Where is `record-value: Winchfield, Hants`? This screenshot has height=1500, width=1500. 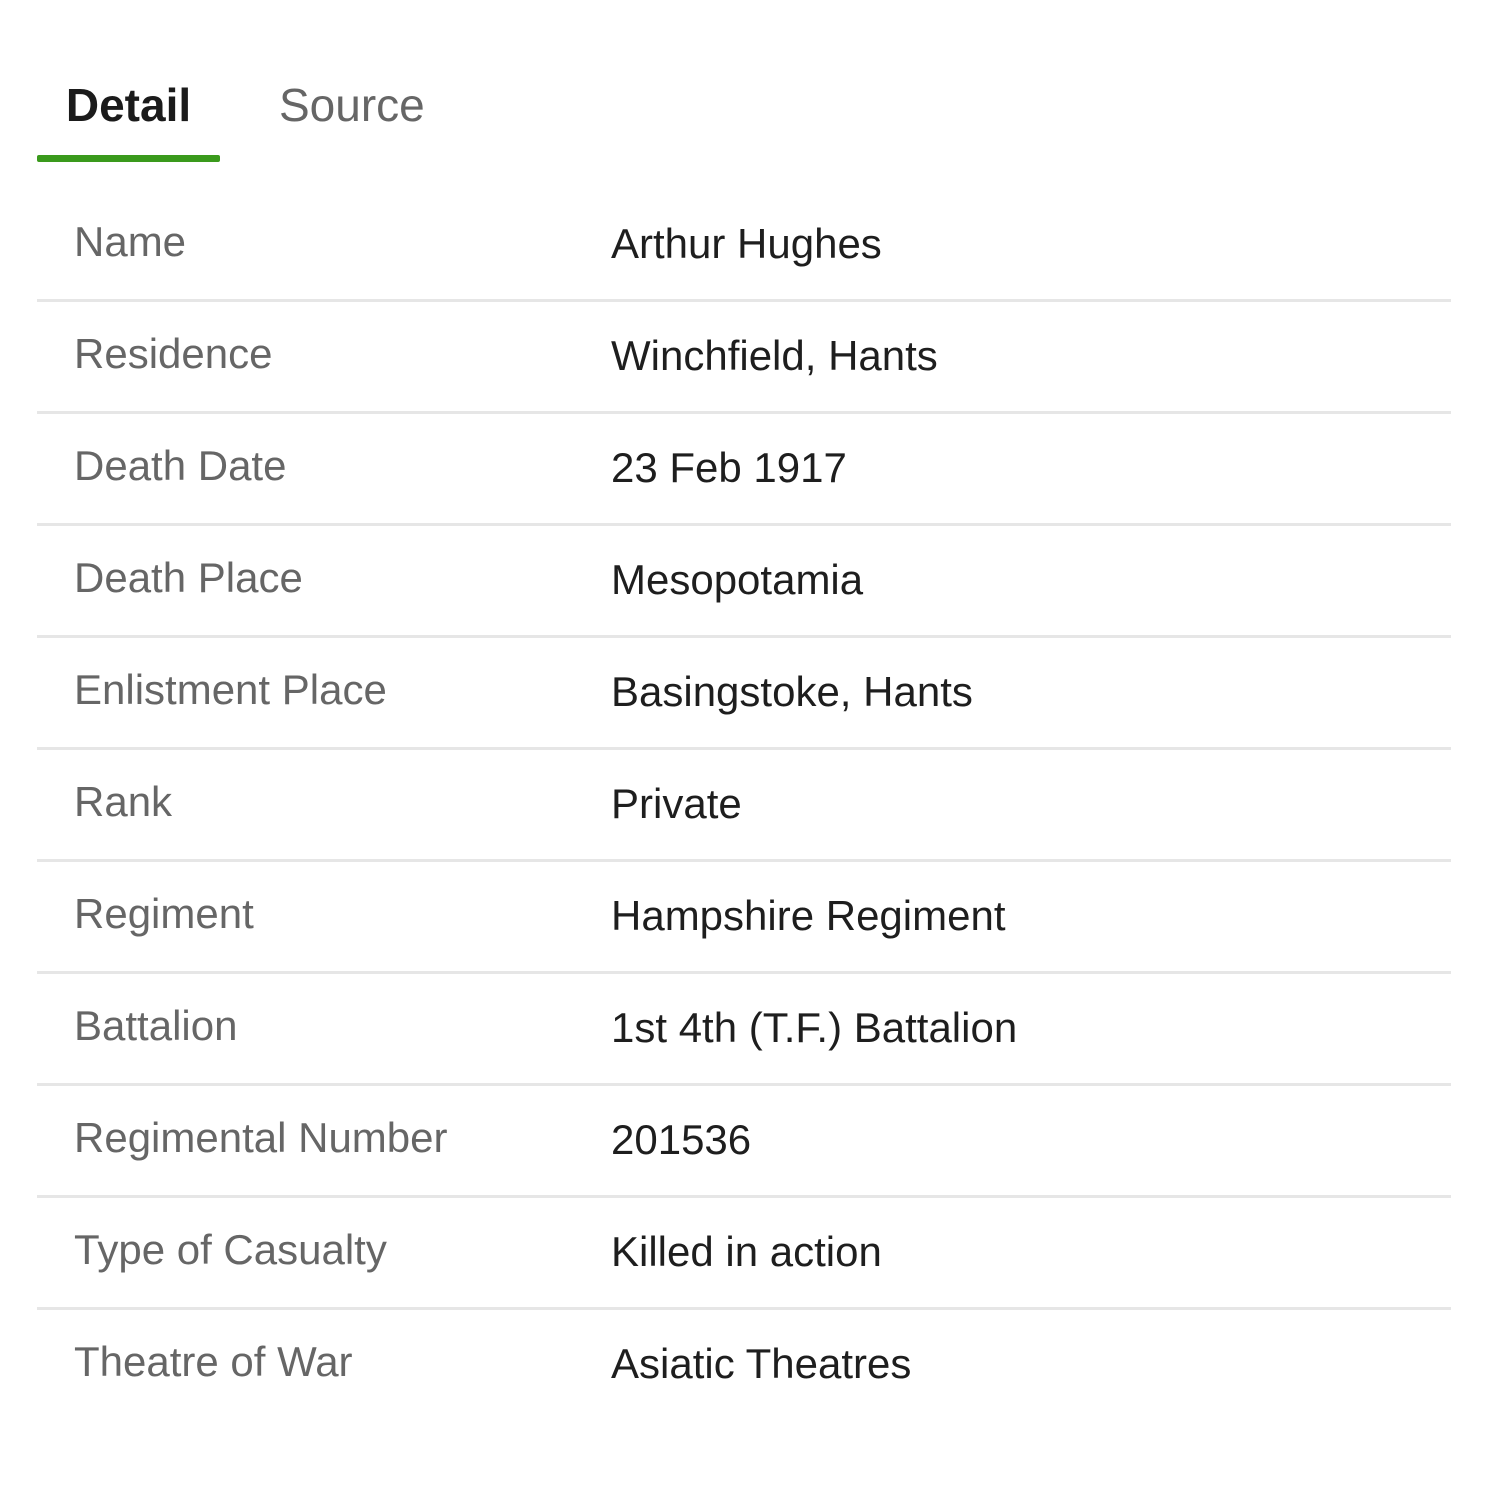
record-value: Winchfield, Hants is located at coordinates (774, 355).